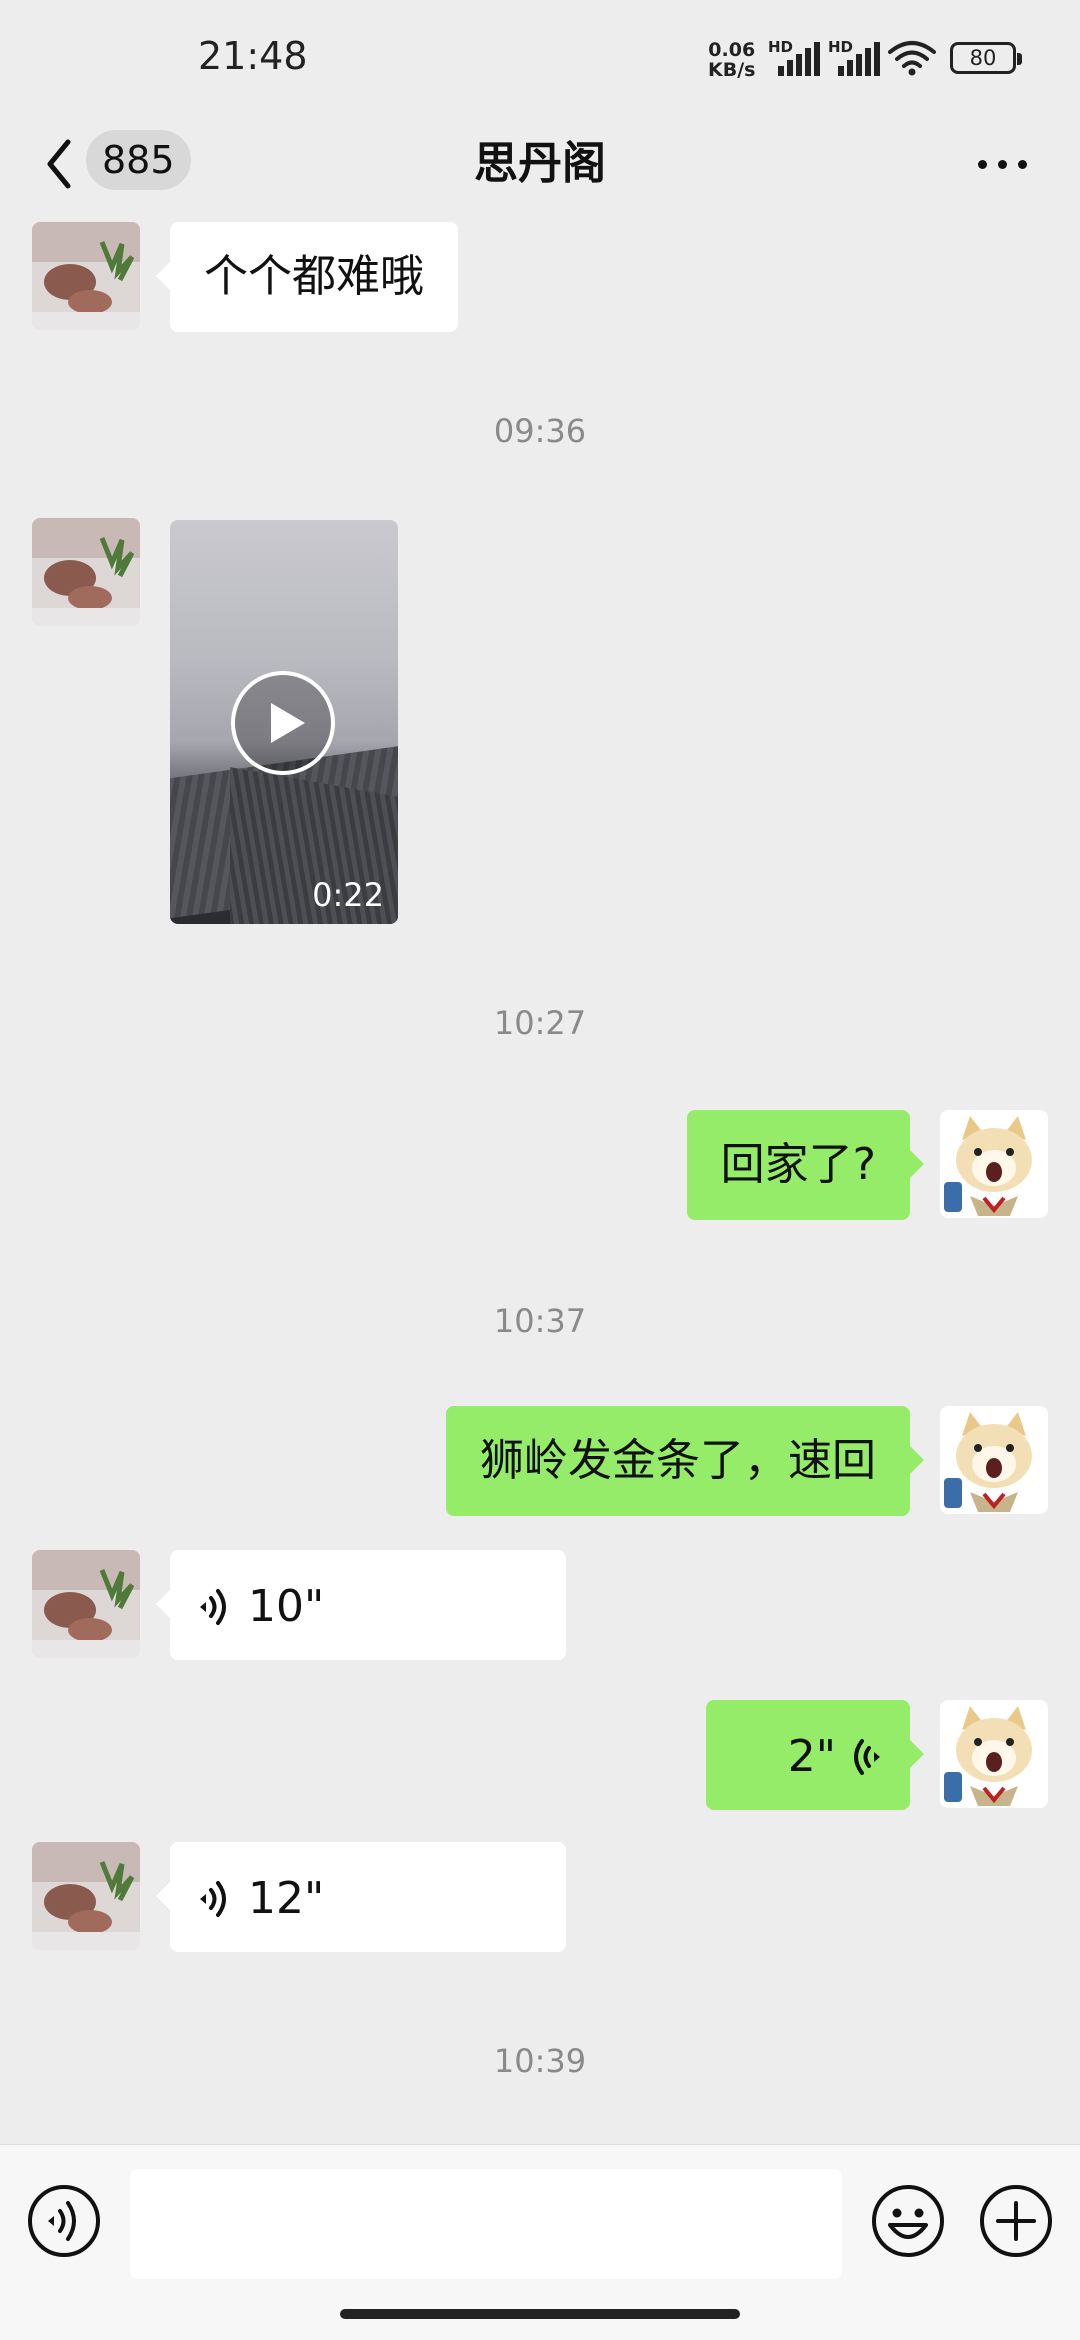  Describe the element at coordinates (798, 57) in the screenshot. I see `signal-icon-sim1: HD` at that location.